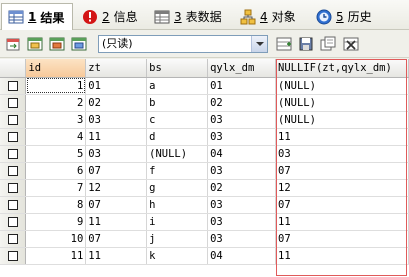  Describe the element at coordinates (190, 16) in the screenshot. I see `tab-table-data: 3 表数据` at that location.